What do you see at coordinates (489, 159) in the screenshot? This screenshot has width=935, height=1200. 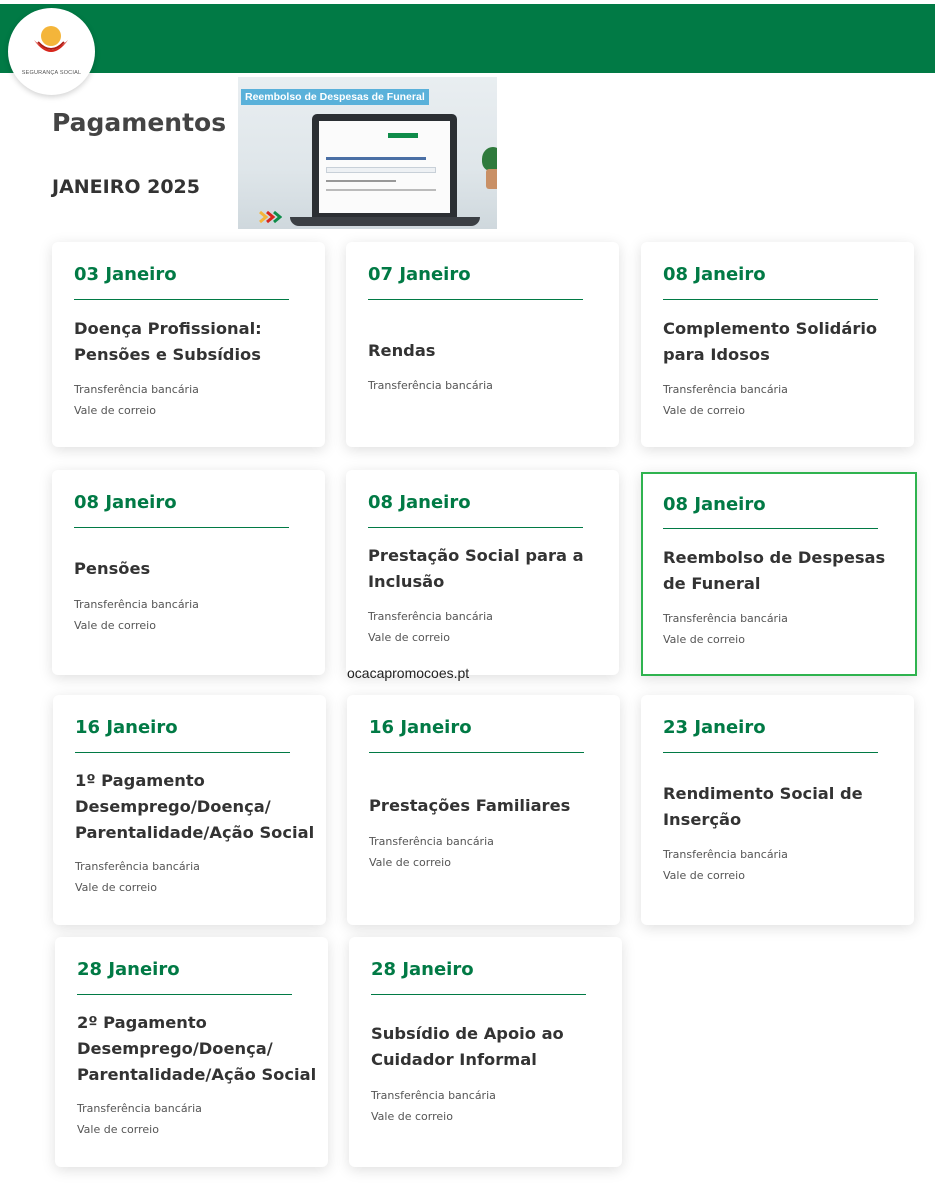 I see `plant-leaf-decoration` at bounding box center [489, 159].